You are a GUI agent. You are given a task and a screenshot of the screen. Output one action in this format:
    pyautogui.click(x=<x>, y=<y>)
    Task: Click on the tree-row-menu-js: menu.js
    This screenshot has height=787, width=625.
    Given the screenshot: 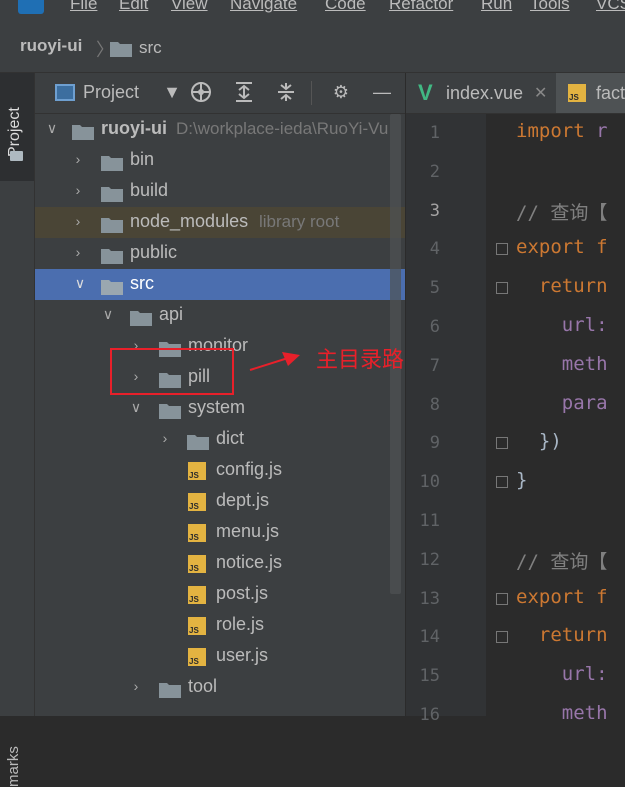 What is the action you would take?
    pyautogui.click(x=220, y=532)
    